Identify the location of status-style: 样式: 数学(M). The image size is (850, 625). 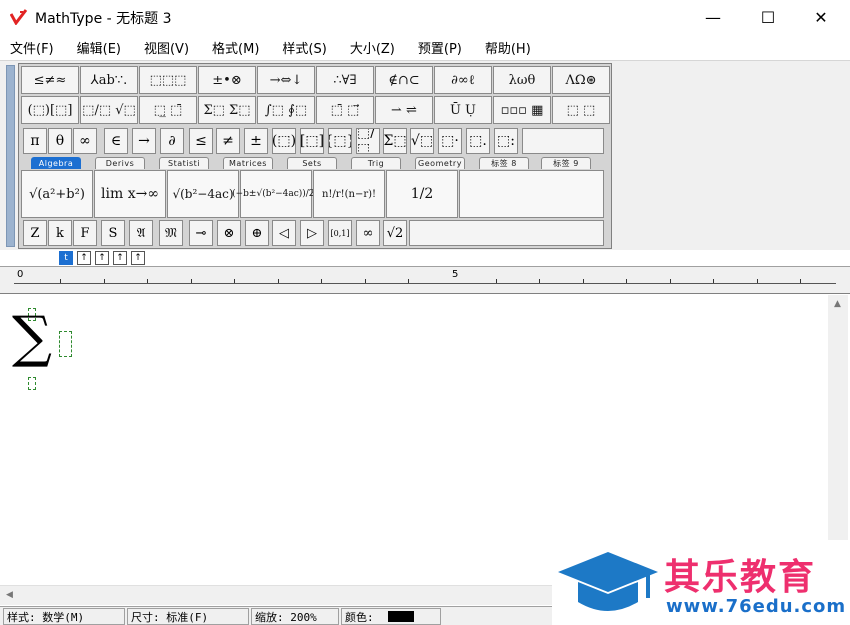
(64, 616).